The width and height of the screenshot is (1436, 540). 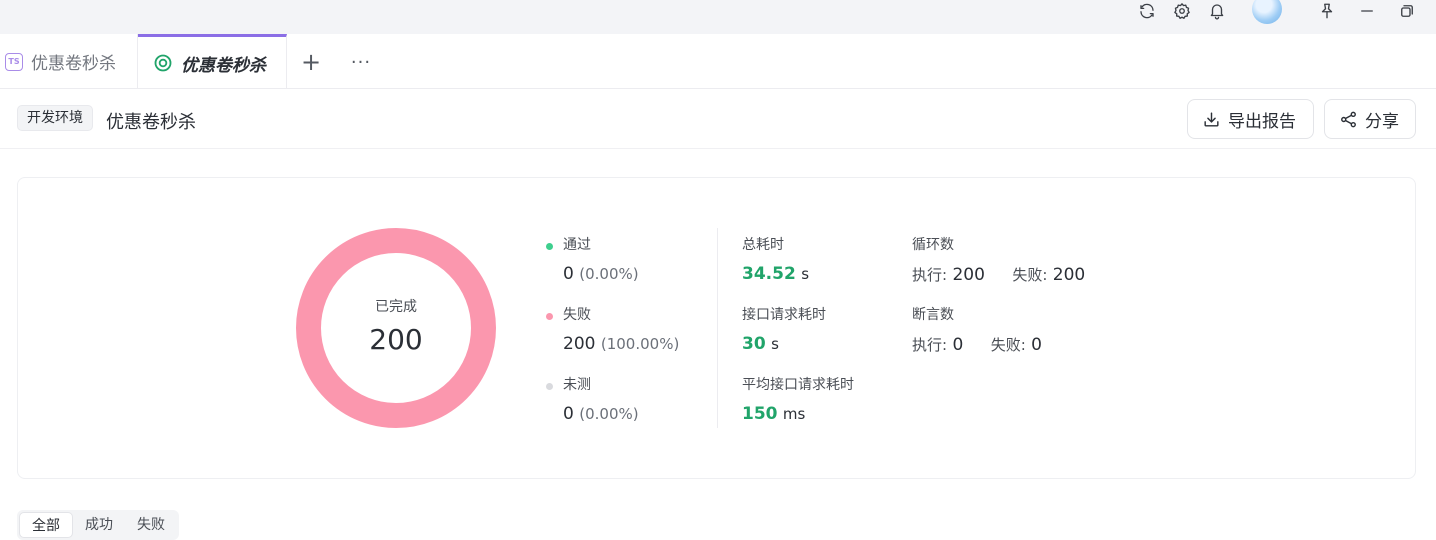 I want to click on restore-icon, so click(x=1407, y=11).